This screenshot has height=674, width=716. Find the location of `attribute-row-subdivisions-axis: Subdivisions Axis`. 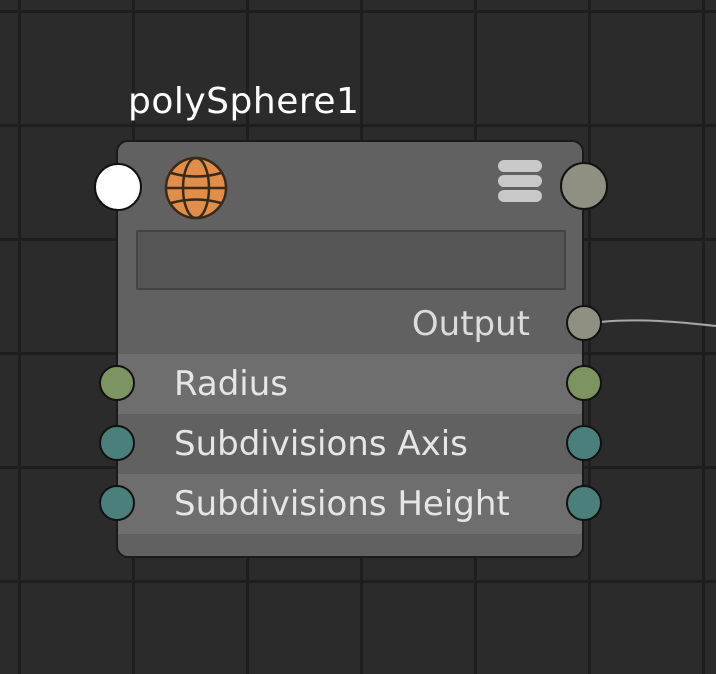

attribute-row-subdivisions-axis: Subdivisions Axis is located at coordinates (350, 444).